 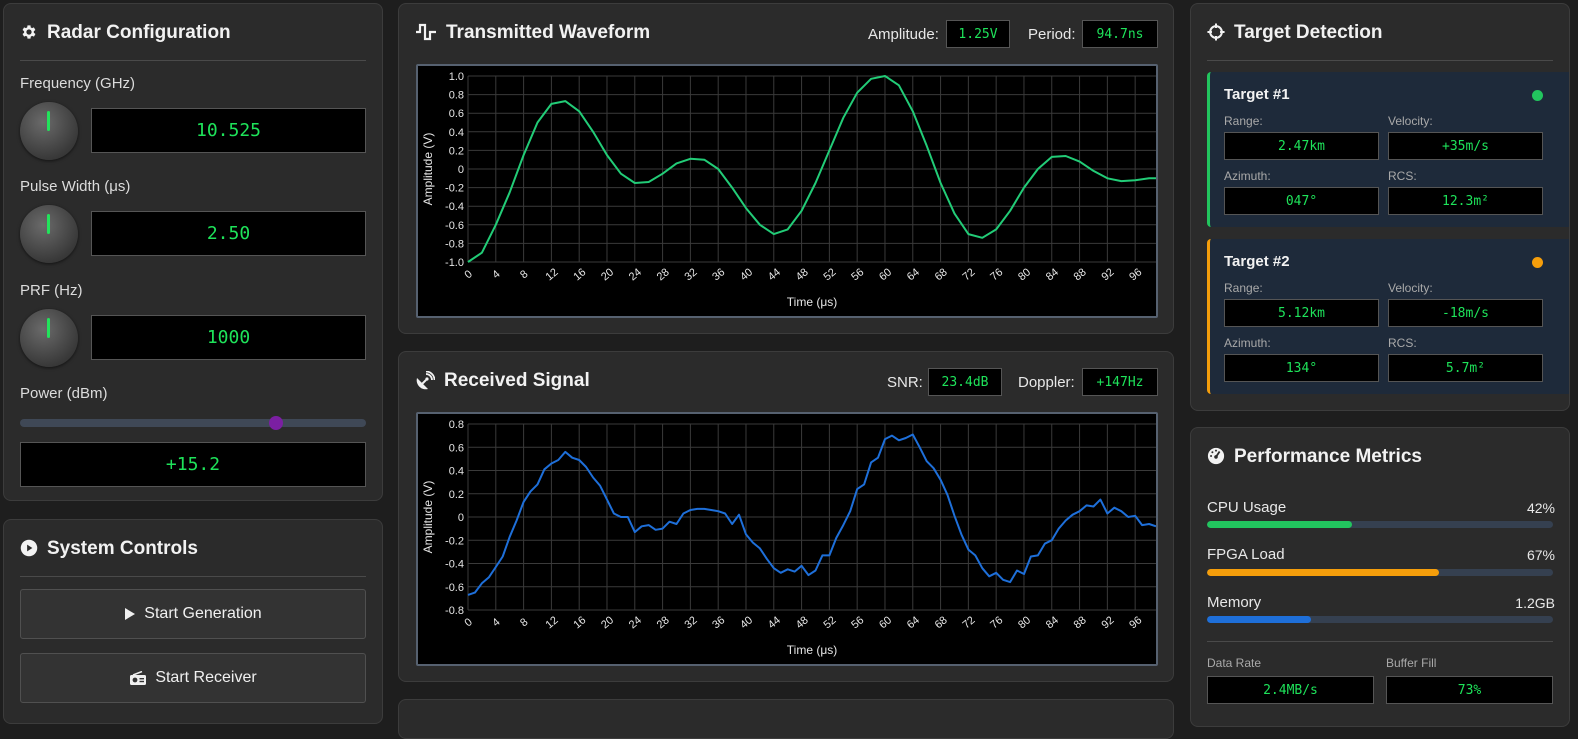 I want to click on rcs-display: 12.3m², so click(x=1465, y=201).